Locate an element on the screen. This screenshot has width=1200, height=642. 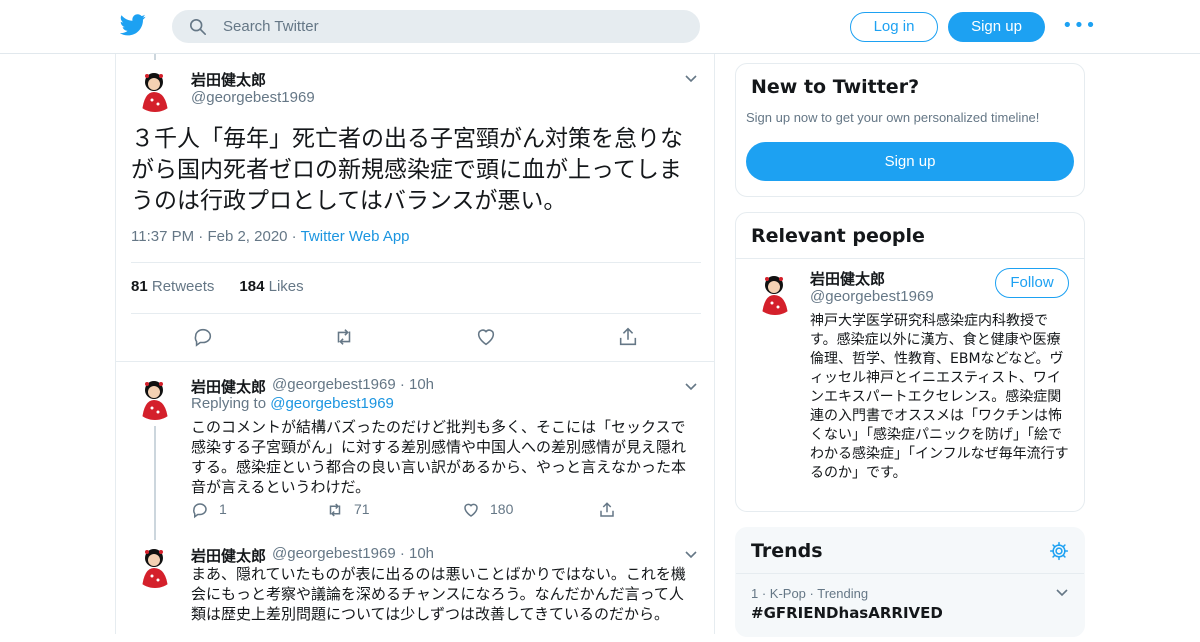
retweet-action: 71 is located at coordinates (348, 510).